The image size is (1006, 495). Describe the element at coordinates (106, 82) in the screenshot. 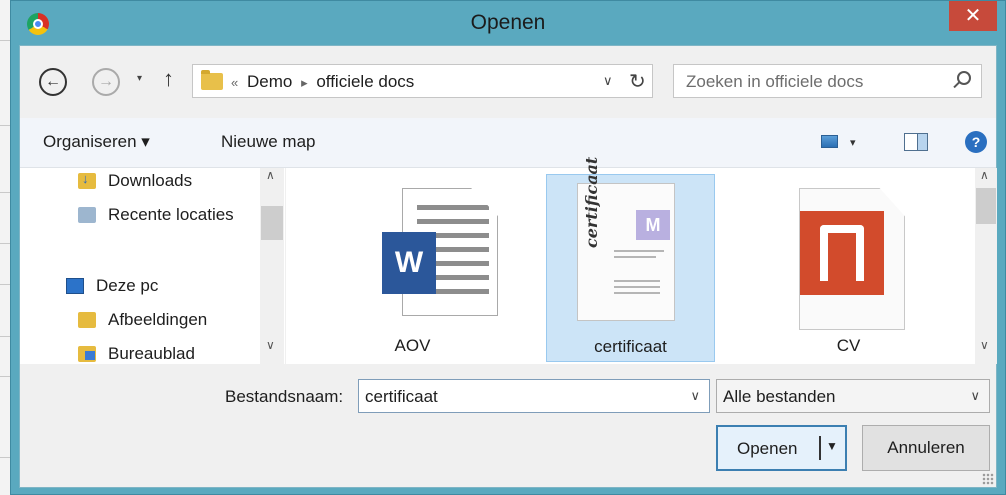

I see `forward-button: →` at that location.